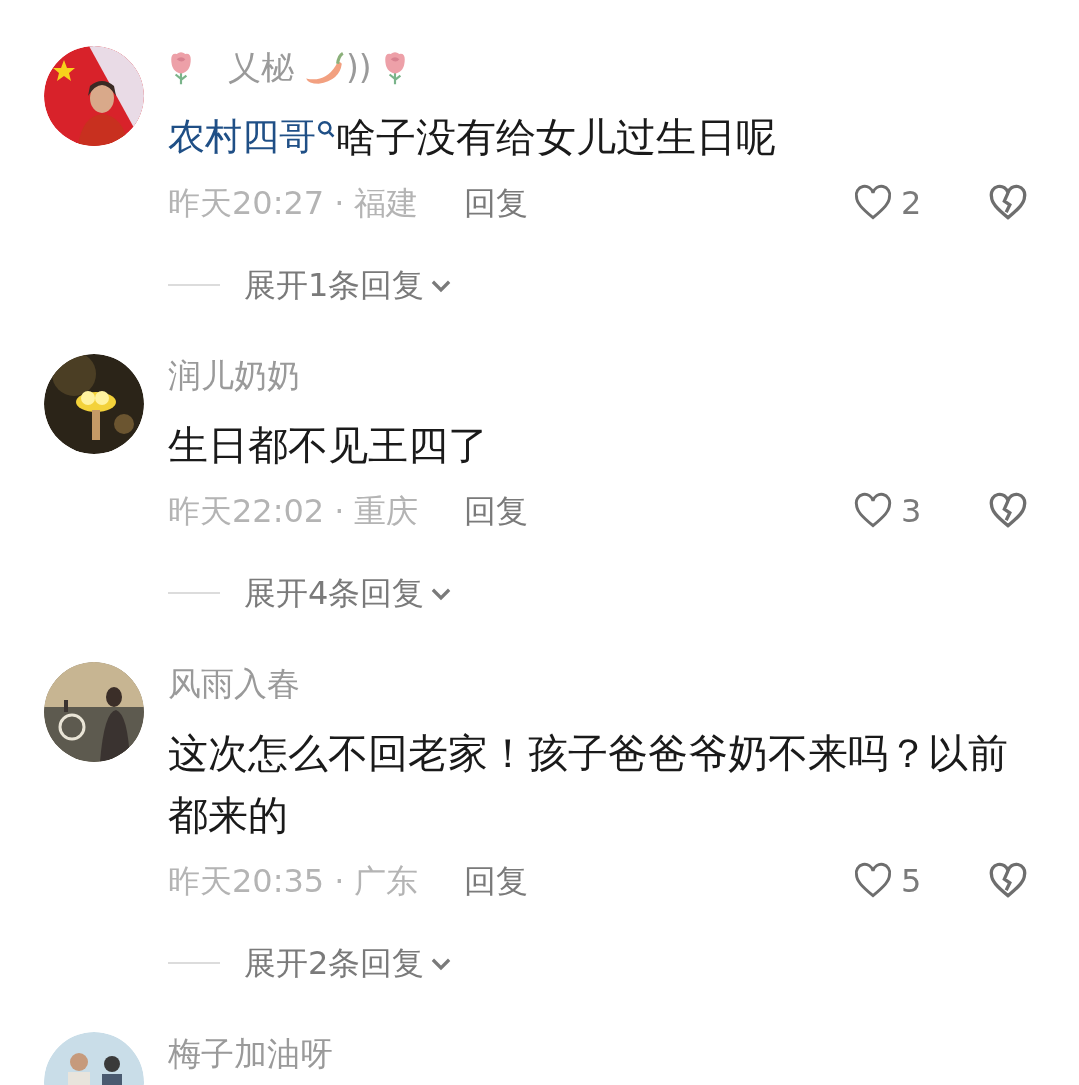  What do you see at coordinates (328, 445) in the screenshot?
I see `comment-text: 生日都不见王四了` at bounding box center [328, 445].